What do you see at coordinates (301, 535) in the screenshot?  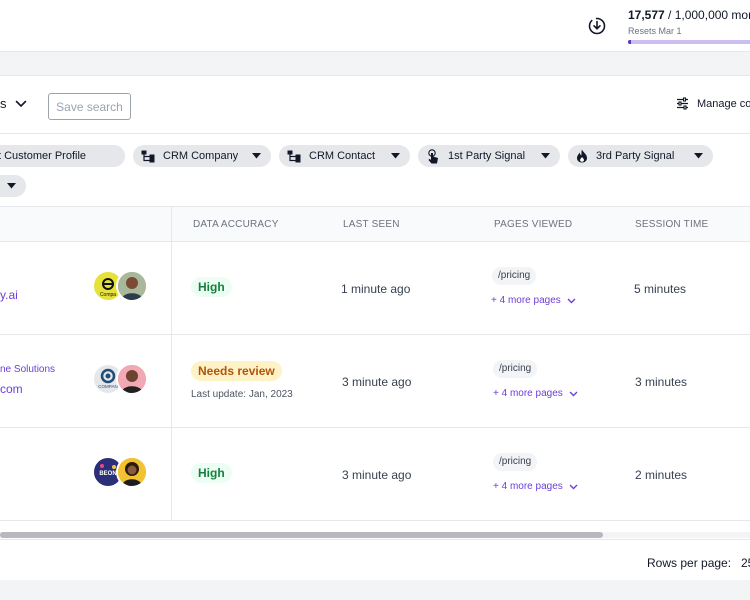 I see `scrollbar-thumb` at bounding box center [301, 535].